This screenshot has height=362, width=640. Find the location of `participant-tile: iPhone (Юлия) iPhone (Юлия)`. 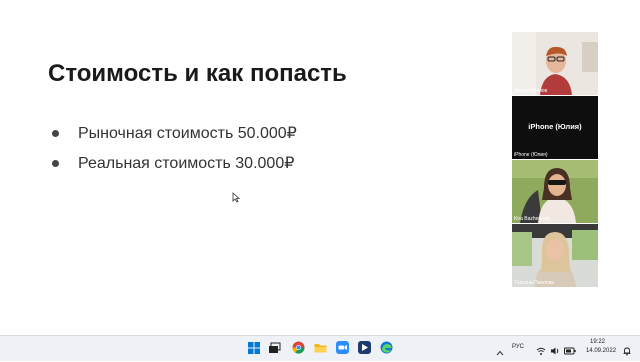

participant-tile: iPhone (Юлия) iPhone (Юлия) is located at coordinates (555, 127).